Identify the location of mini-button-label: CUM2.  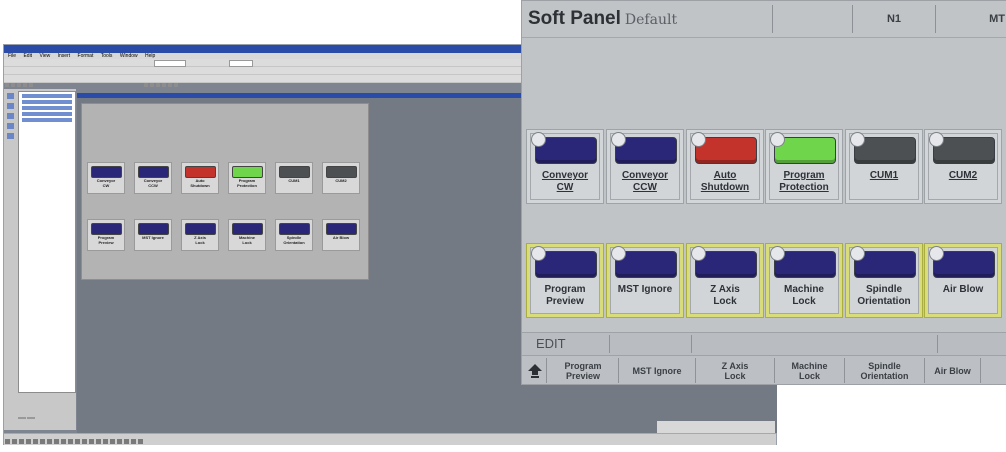
(341, 180).